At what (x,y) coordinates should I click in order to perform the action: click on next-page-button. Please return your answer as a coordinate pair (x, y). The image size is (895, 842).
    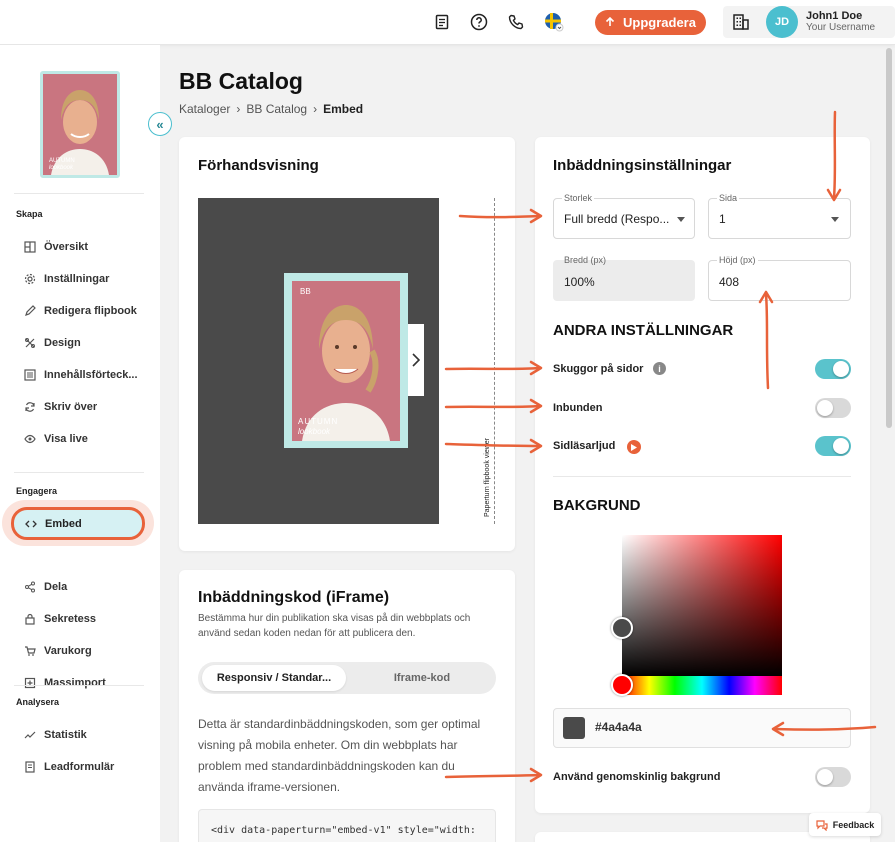
    Looking at the image, I should click on (416, 360).